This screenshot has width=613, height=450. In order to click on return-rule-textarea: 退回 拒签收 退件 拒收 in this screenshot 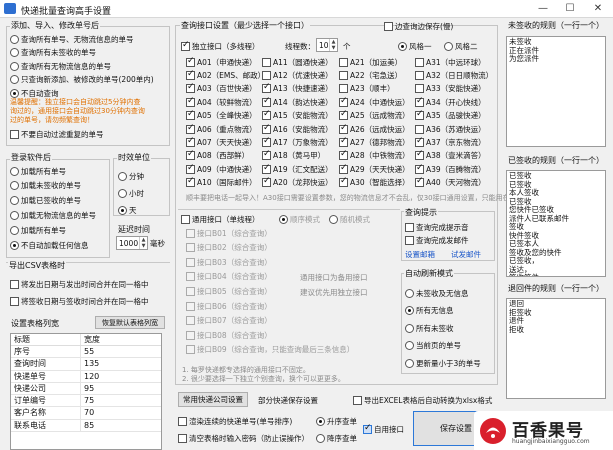, I will do `click(556, 348)`.